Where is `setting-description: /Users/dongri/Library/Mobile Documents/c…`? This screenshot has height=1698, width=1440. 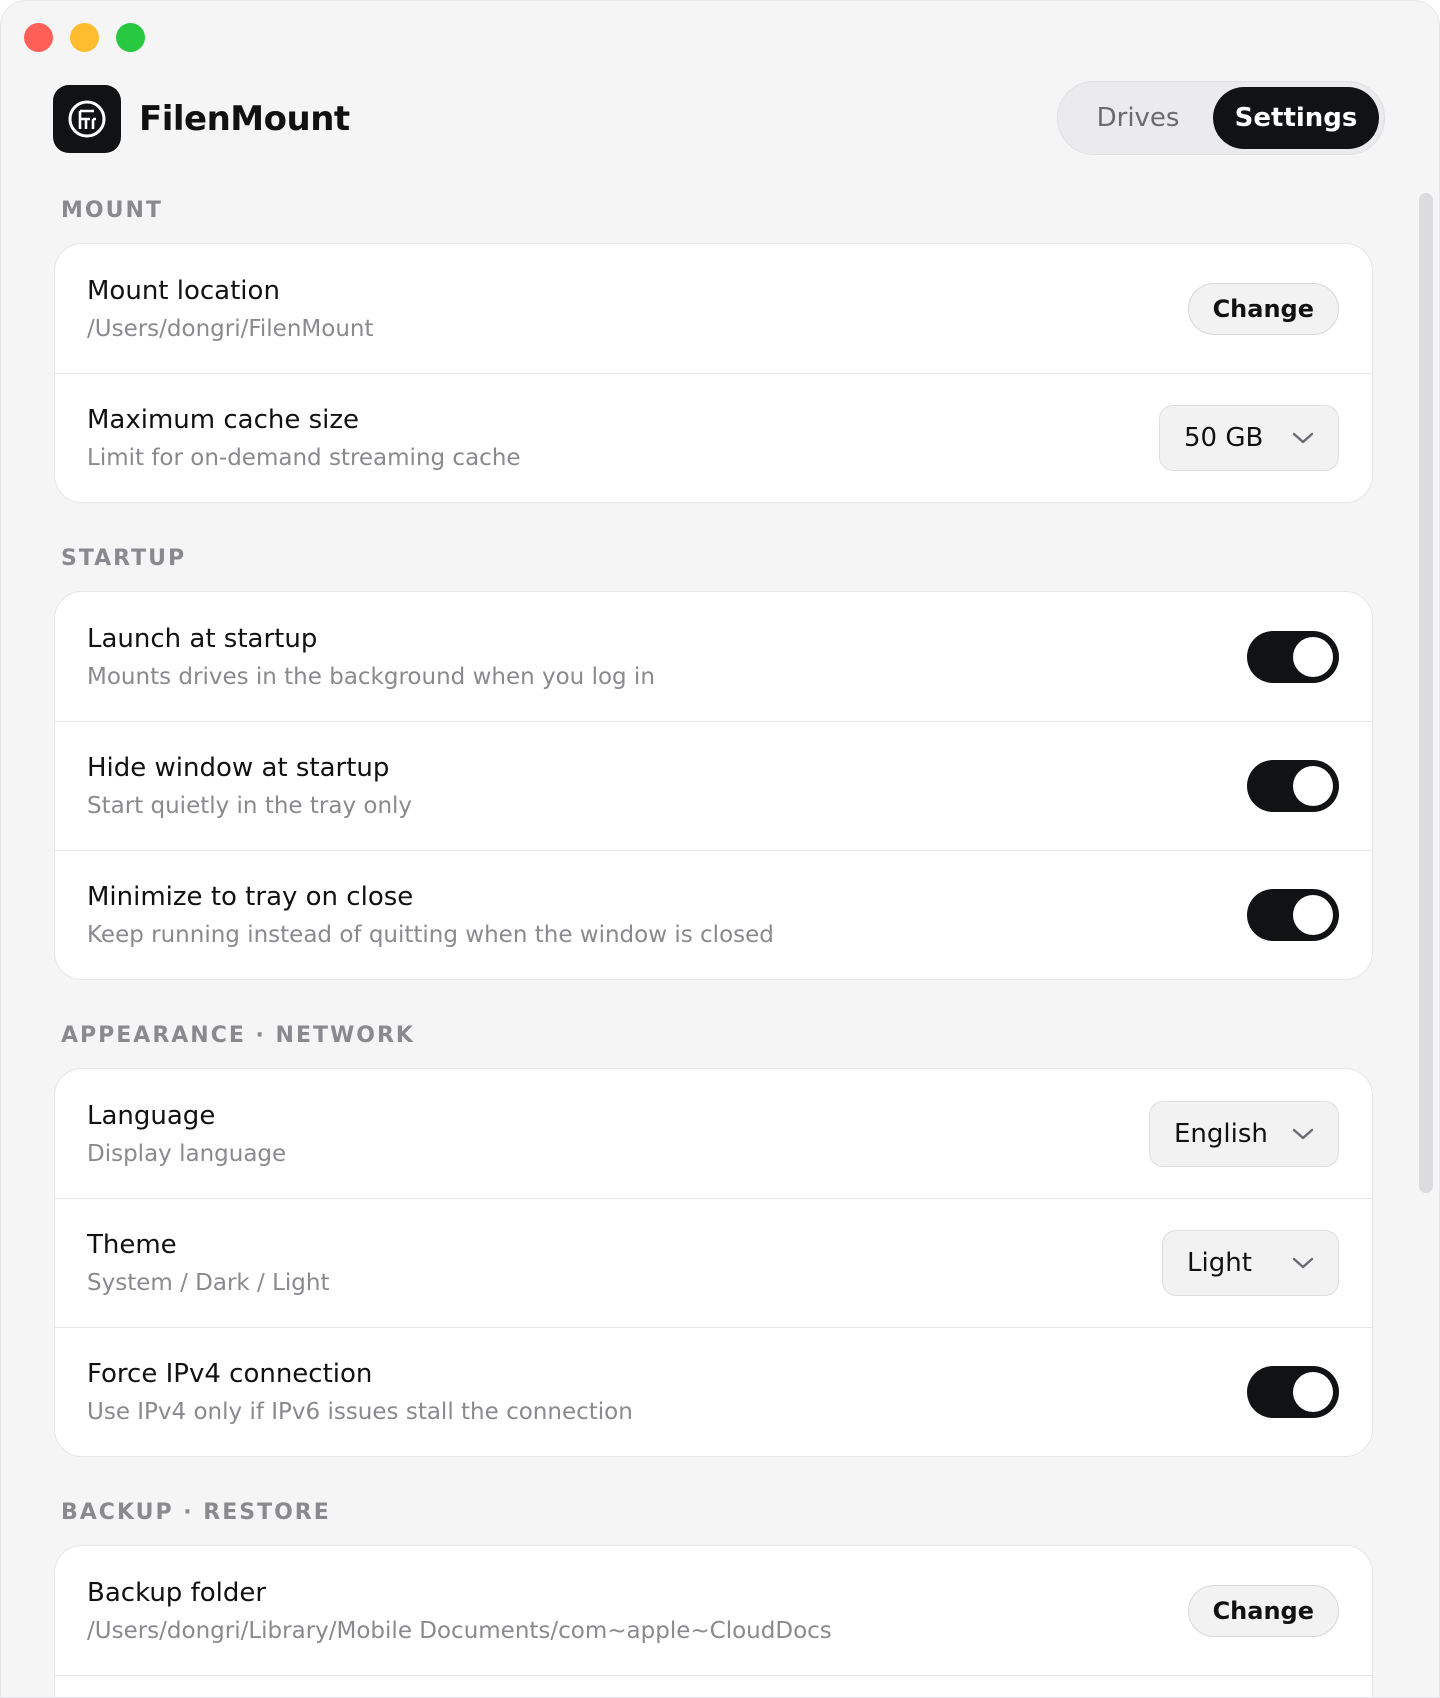
setting-description: /Users/dongri/Library/Mobile Documents/c… is located at coordinates (459, 1630).